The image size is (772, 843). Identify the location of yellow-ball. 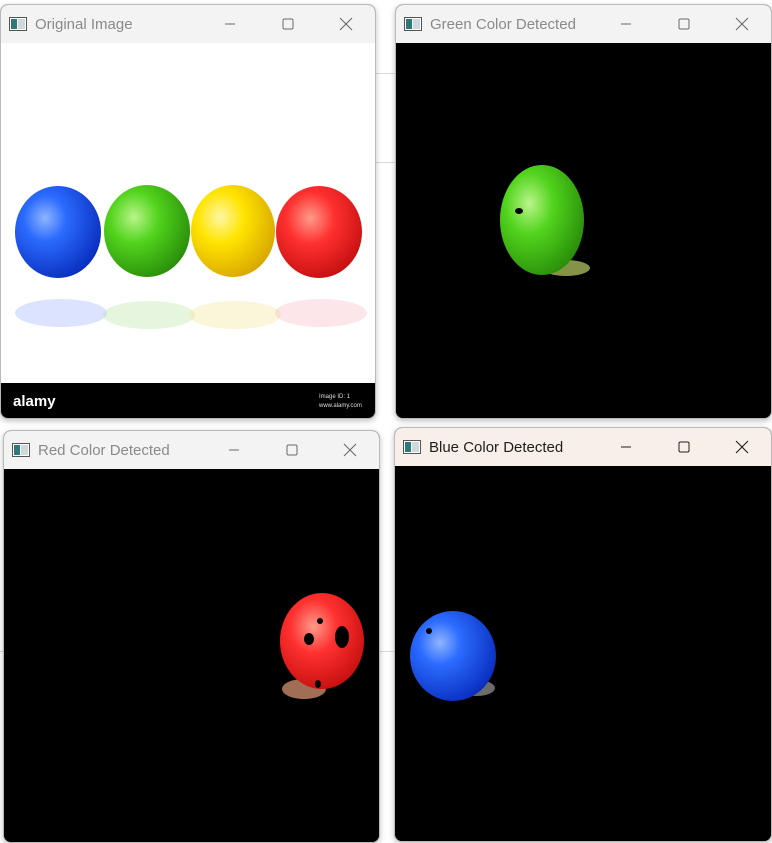
(233, 231).